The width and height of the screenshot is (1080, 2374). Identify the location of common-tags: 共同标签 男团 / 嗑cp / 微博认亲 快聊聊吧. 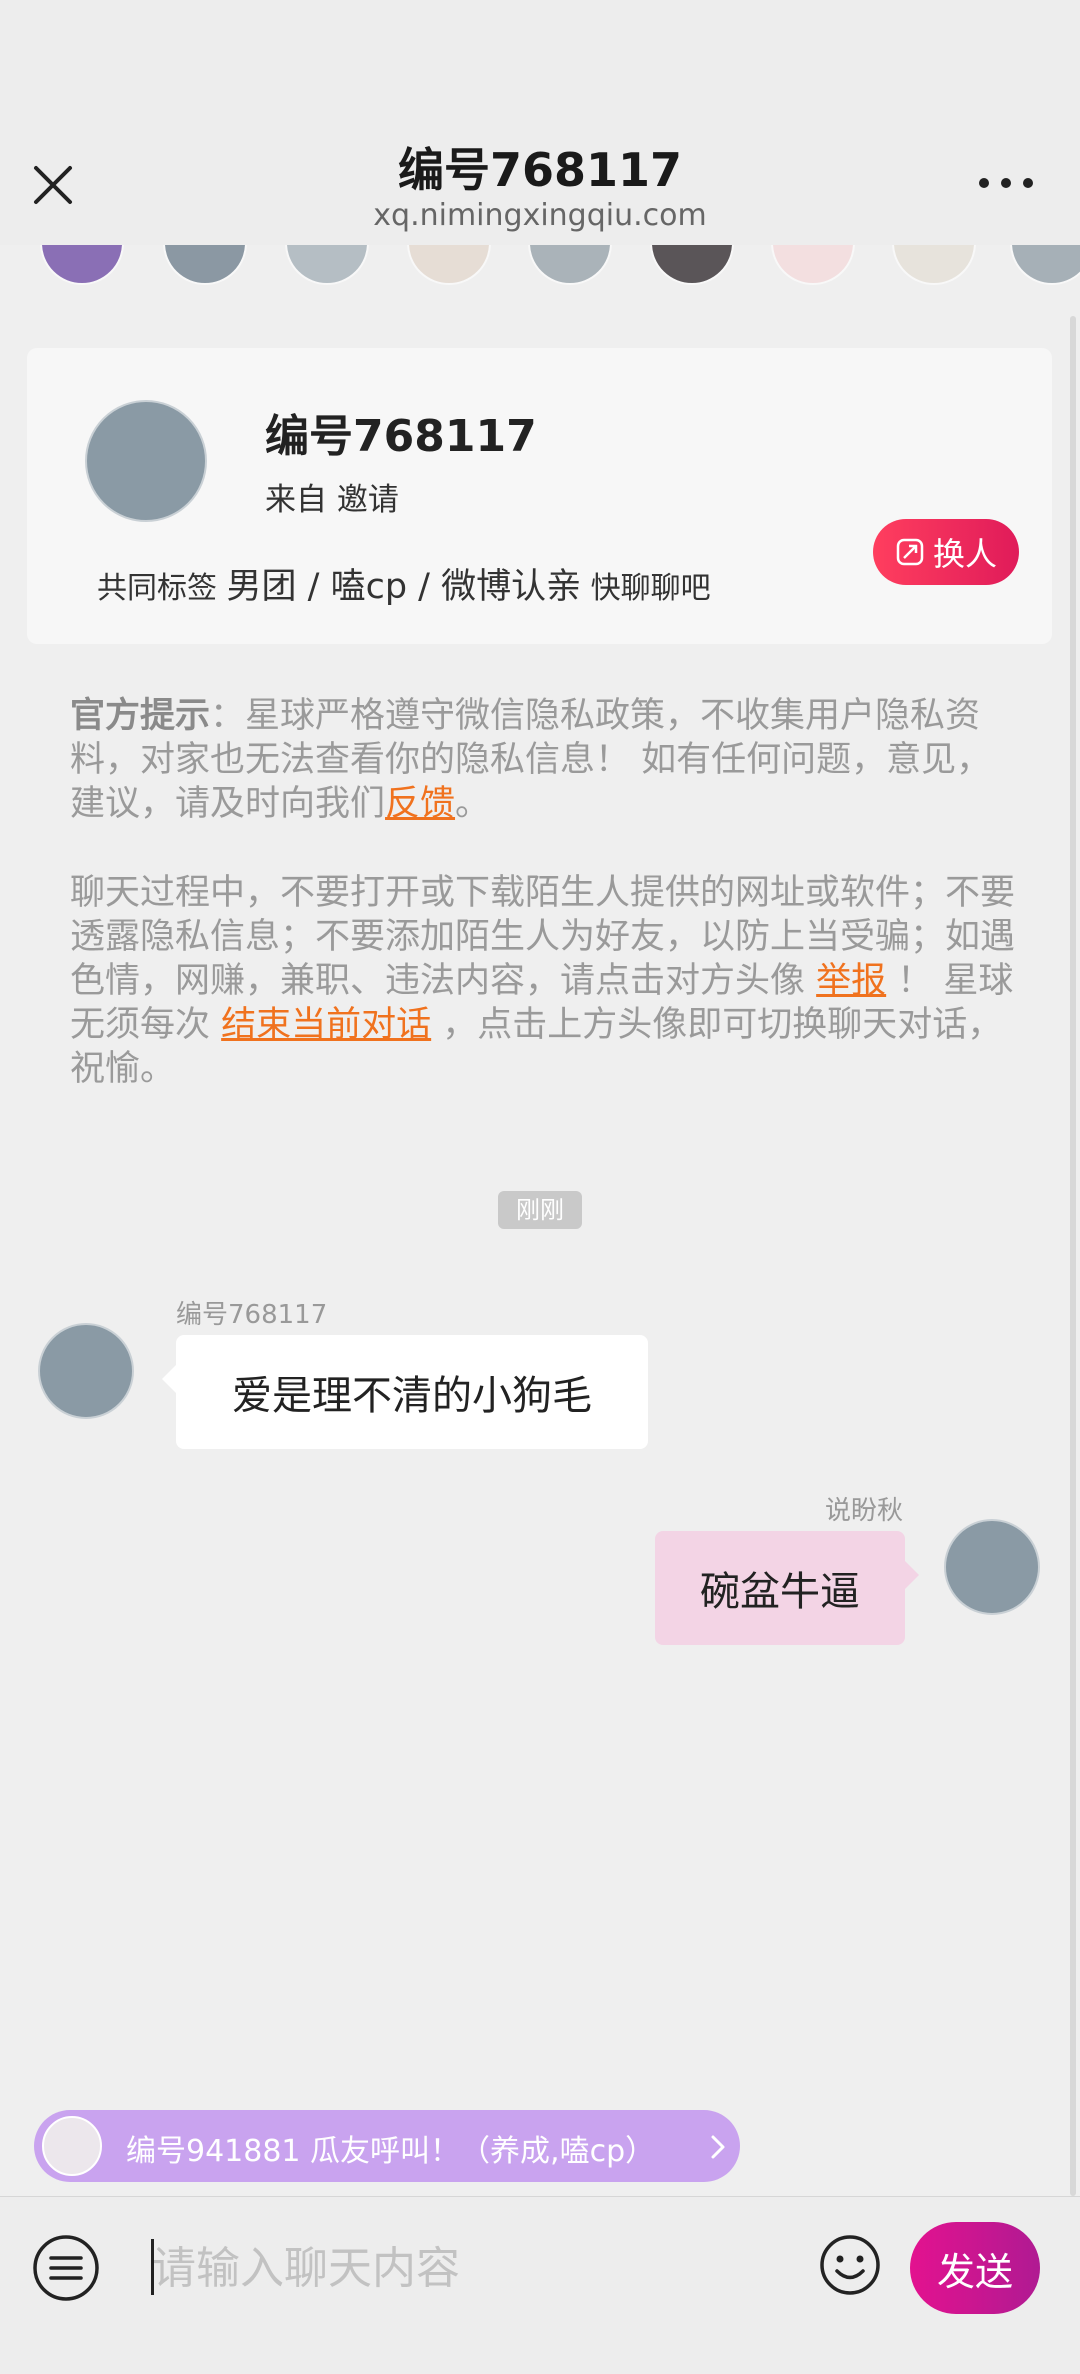
(404, 583).